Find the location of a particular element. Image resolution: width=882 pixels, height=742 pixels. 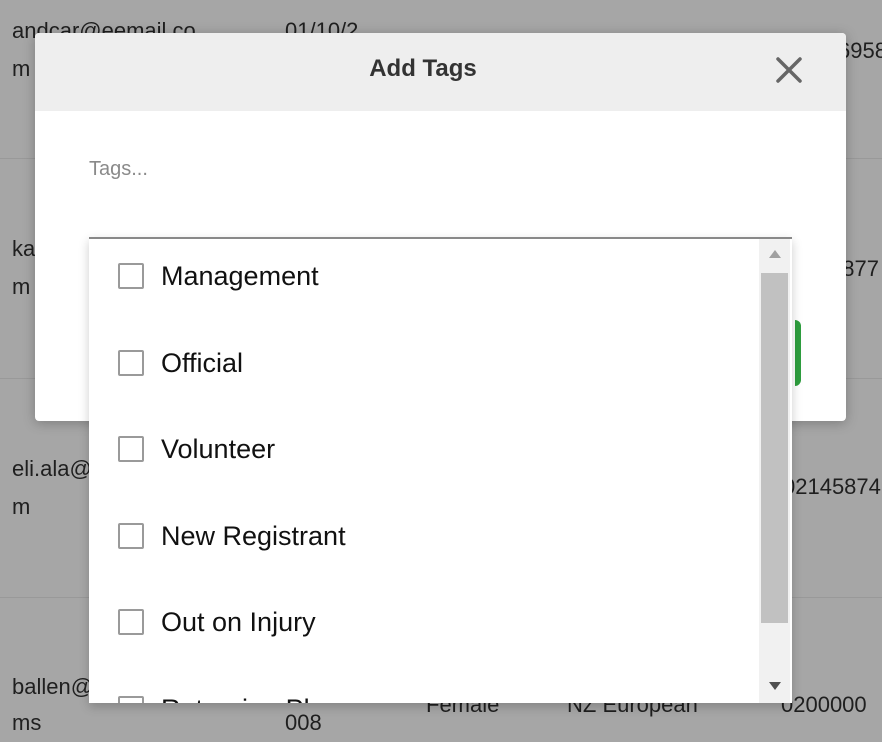

modal-title: Add Tags is located at coordinates (423, 68).